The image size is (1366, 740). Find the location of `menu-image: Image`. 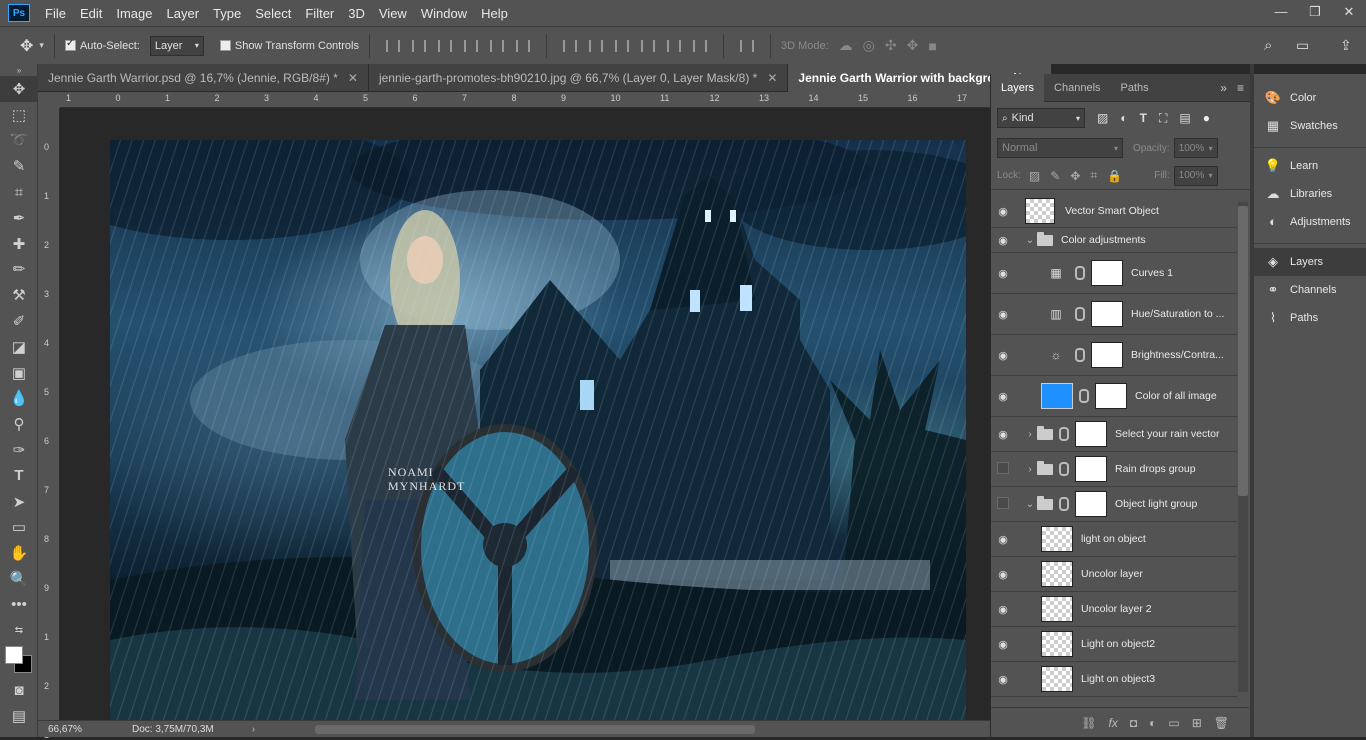

menu-image: Image is located at coordinates (134, 13).